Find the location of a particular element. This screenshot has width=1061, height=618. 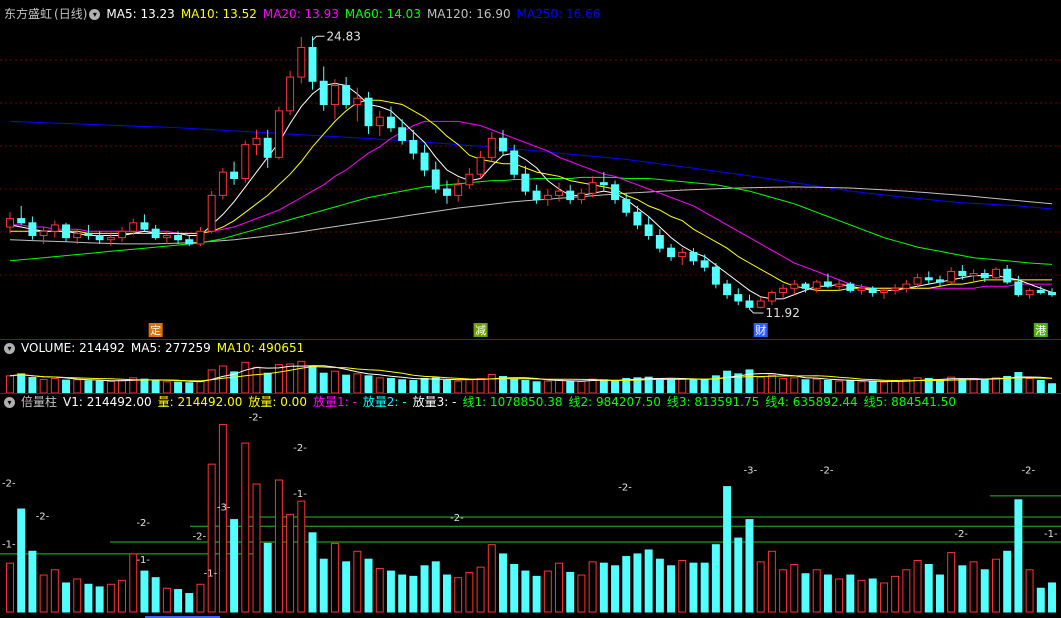

indicator-value-label: 倍量柱 is located at coordinates (39, 402).